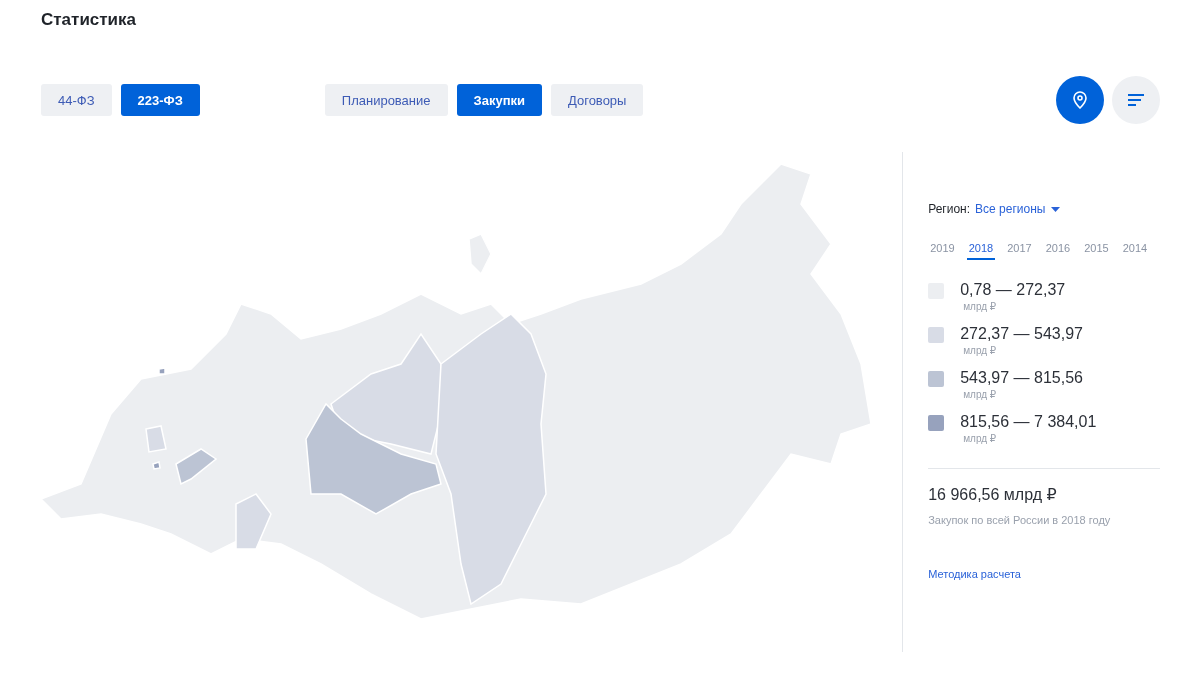  I want to click on year-tab: 2015, so click(1096, 251).